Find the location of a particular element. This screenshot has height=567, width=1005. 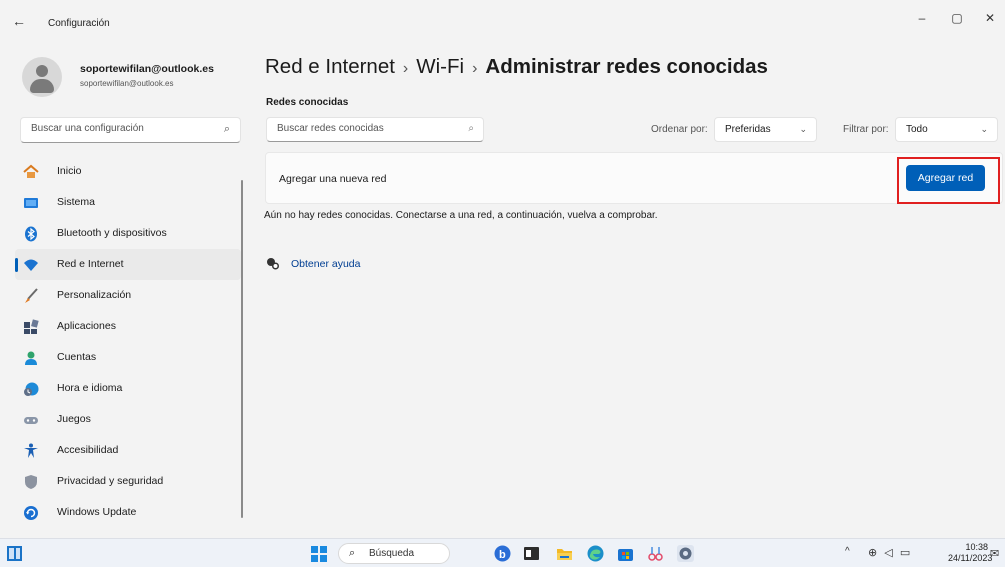

title-bar: ← Configuración – ▢ ✕ is located at coordinates (502, 20).